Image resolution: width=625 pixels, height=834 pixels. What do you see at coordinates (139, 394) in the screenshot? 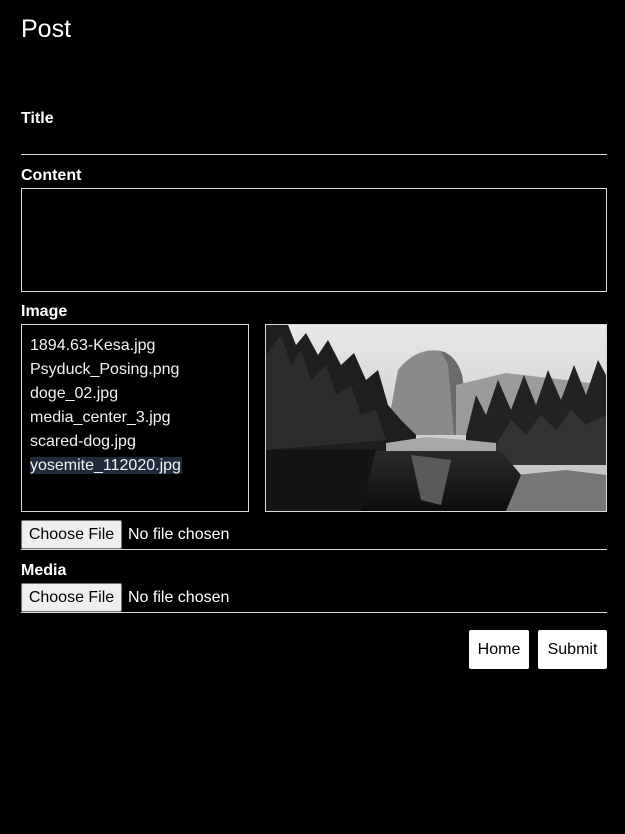
I see `image-file-option: doge_02.jpg` at bounding box center [139, 394].